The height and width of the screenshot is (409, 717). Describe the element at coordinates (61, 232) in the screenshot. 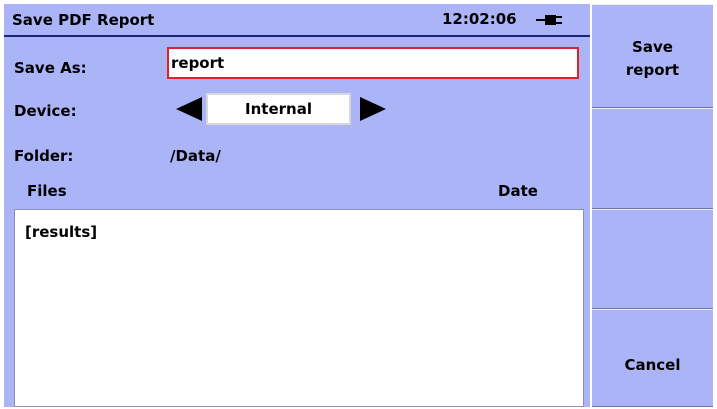

I see `list-item: [results]` at that location.